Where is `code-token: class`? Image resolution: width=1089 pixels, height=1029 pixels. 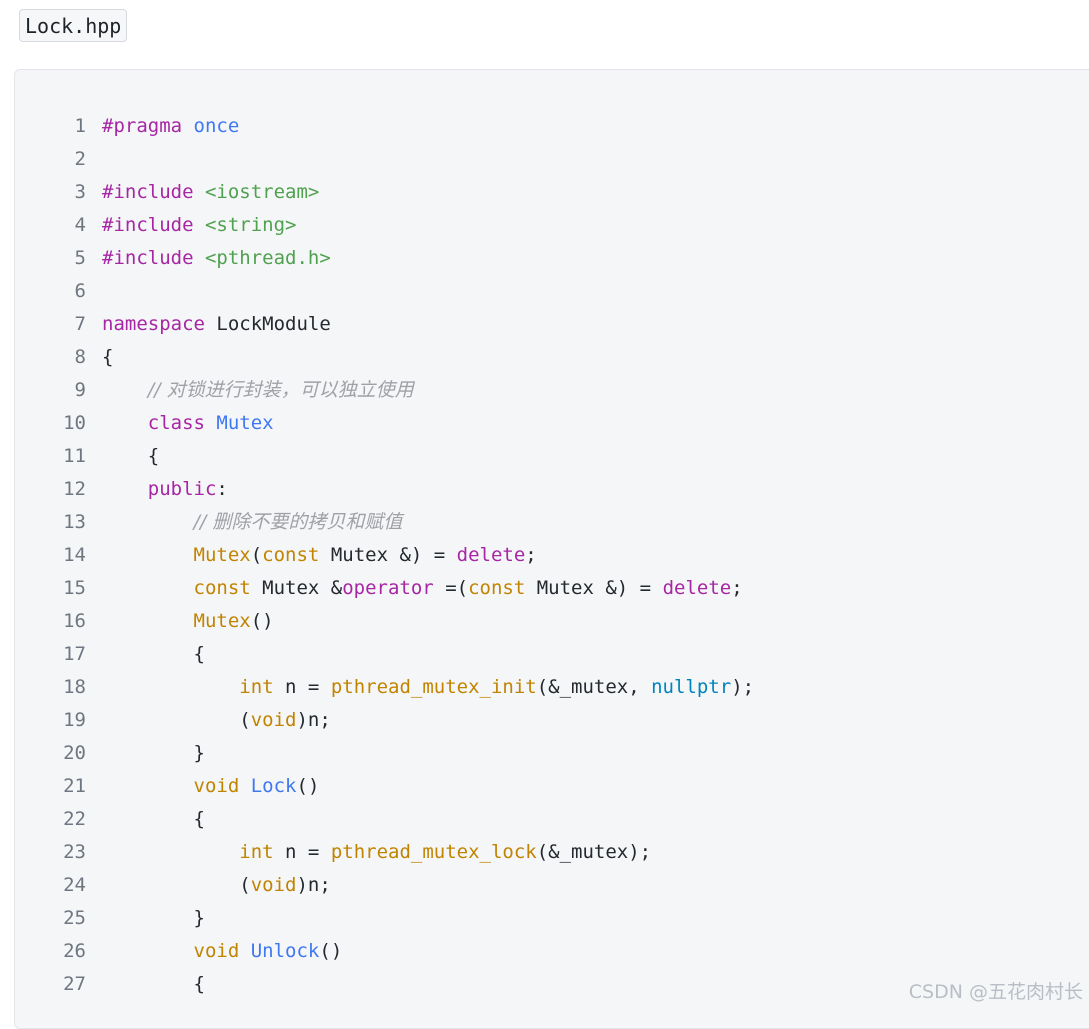
code-token: class is located at coordinates (176, 423).